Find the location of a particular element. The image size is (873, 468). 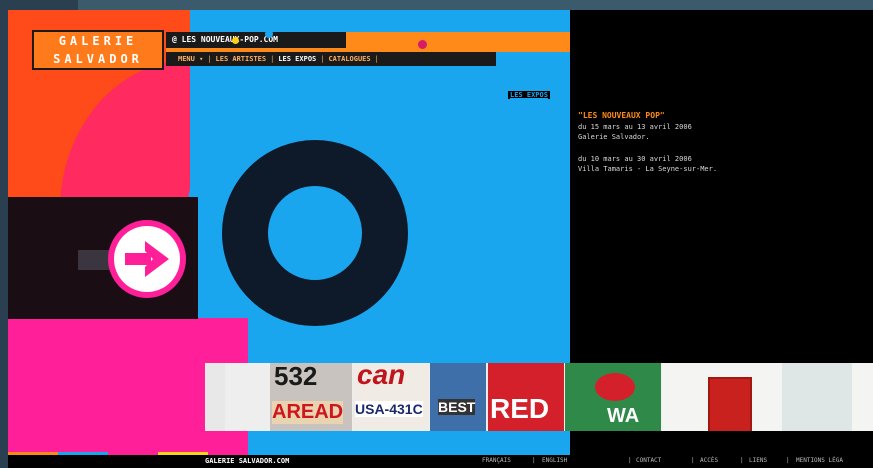

lang-french: FRANÇAIS is located at coordinates (496, 460).